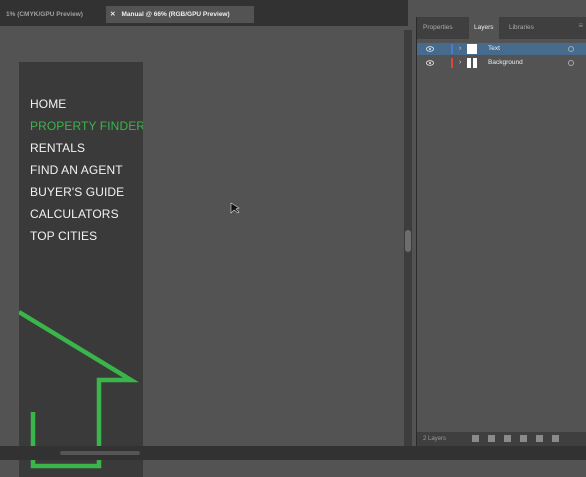 This screenshot has height=477, width=586. I want to click on nav-item-rentals: RENTALS, so click(57, 148).